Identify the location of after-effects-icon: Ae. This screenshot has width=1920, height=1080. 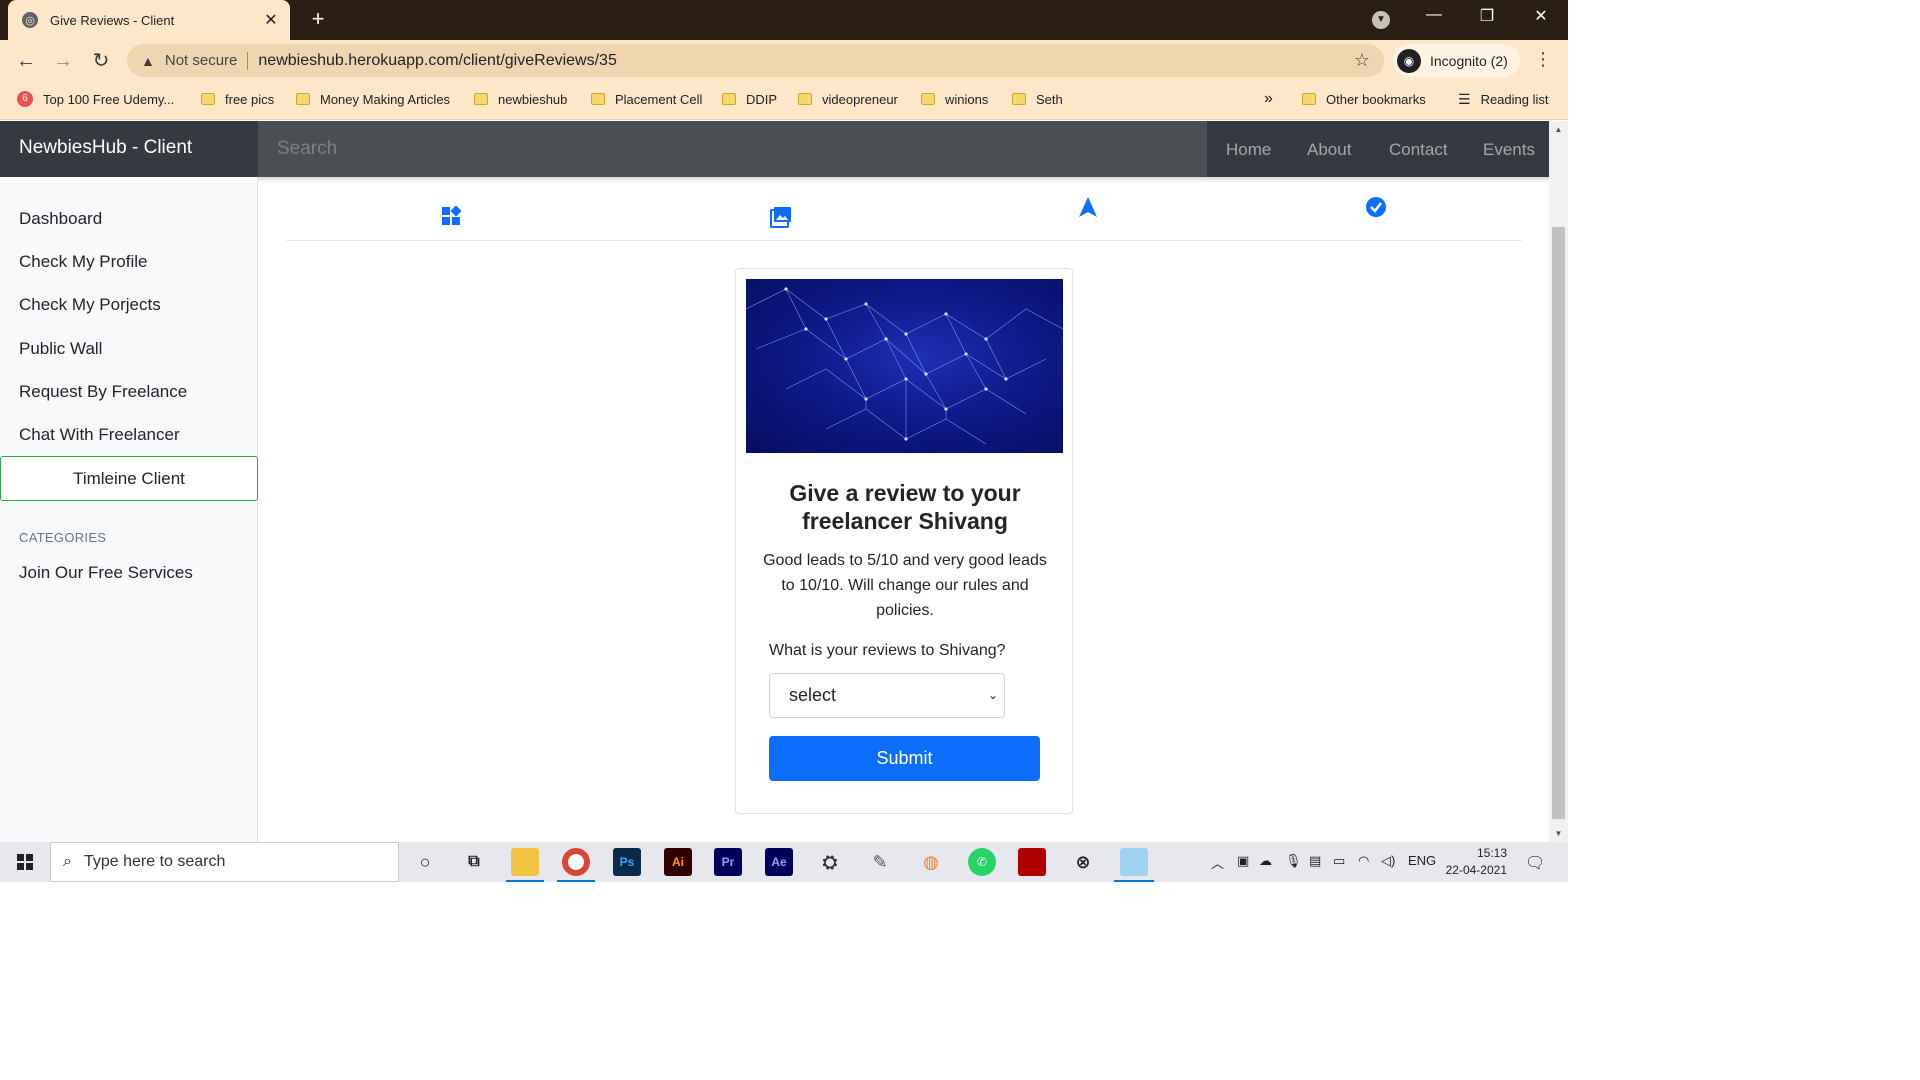
(779, 862).